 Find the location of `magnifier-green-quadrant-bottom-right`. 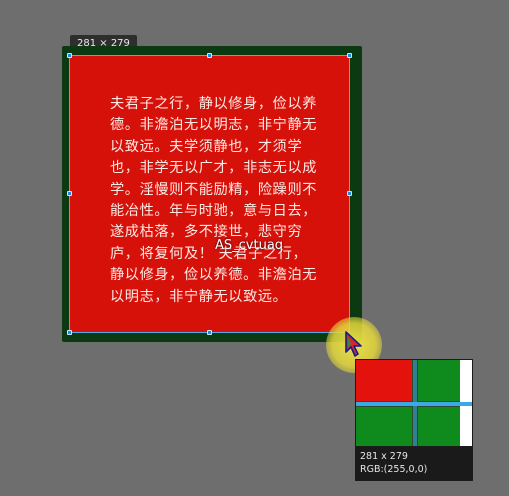

magnifier-green-quadrant-bottom-right is located at coordinates (439, 426).